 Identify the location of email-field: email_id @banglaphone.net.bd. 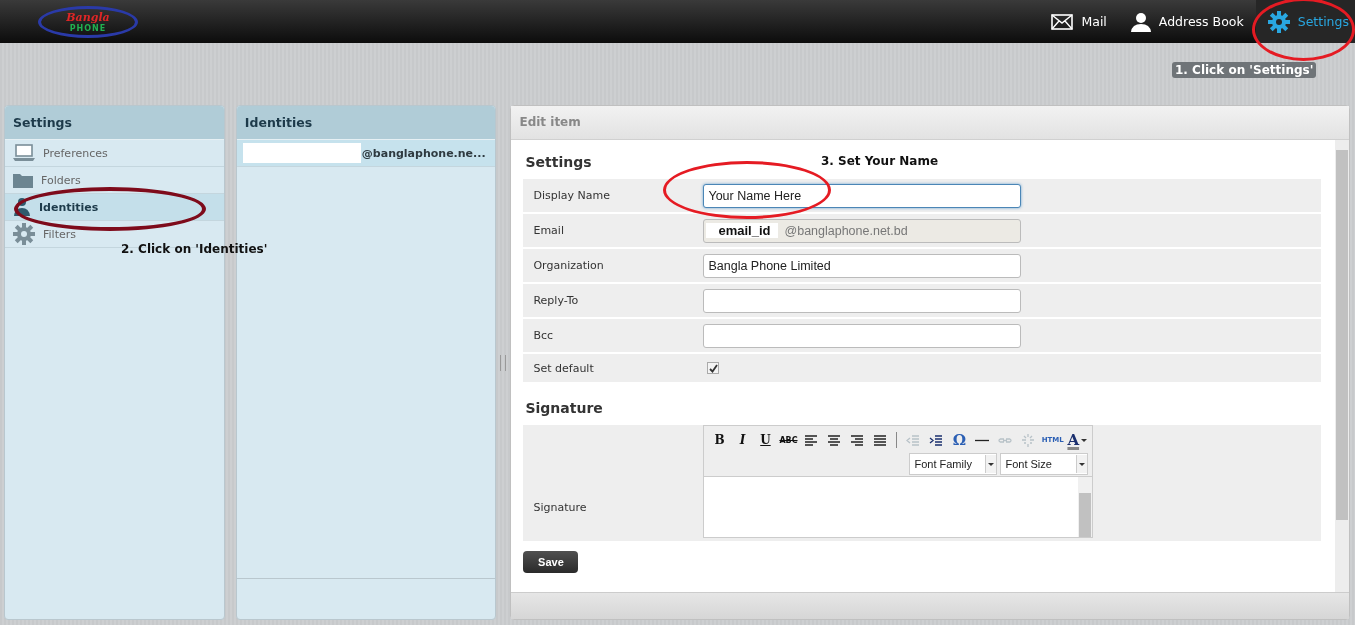
(862, 230).